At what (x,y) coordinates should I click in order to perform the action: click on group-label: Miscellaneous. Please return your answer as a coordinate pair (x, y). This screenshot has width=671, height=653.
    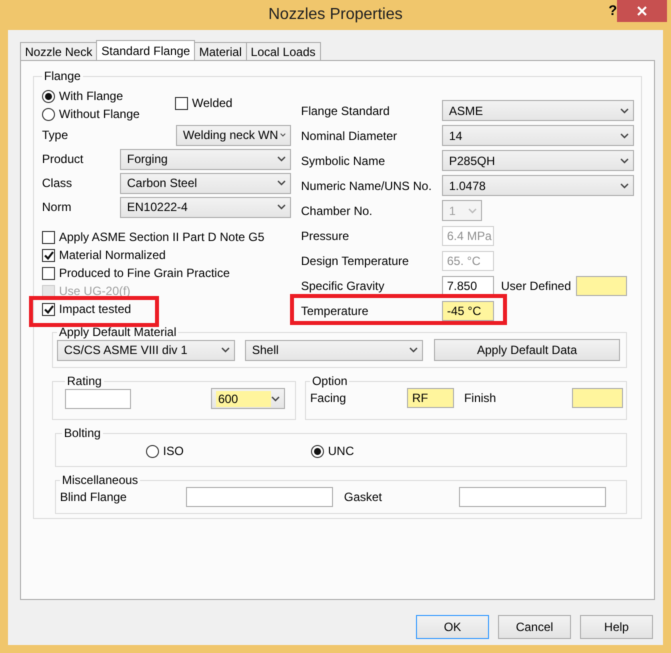
    Looking at the image, I should click on (100, 480).